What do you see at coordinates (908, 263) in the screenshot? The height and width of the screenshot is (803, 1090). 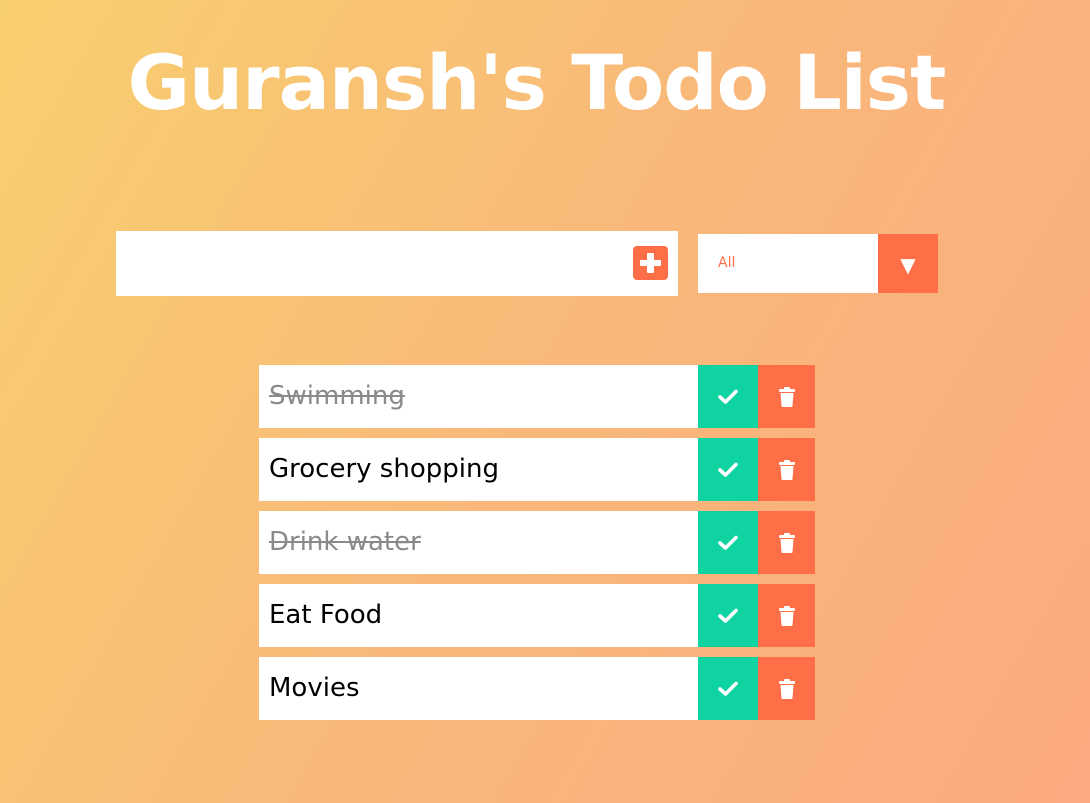 I see `triangle-down-icon: ▼` at bounding box center [908, 263].